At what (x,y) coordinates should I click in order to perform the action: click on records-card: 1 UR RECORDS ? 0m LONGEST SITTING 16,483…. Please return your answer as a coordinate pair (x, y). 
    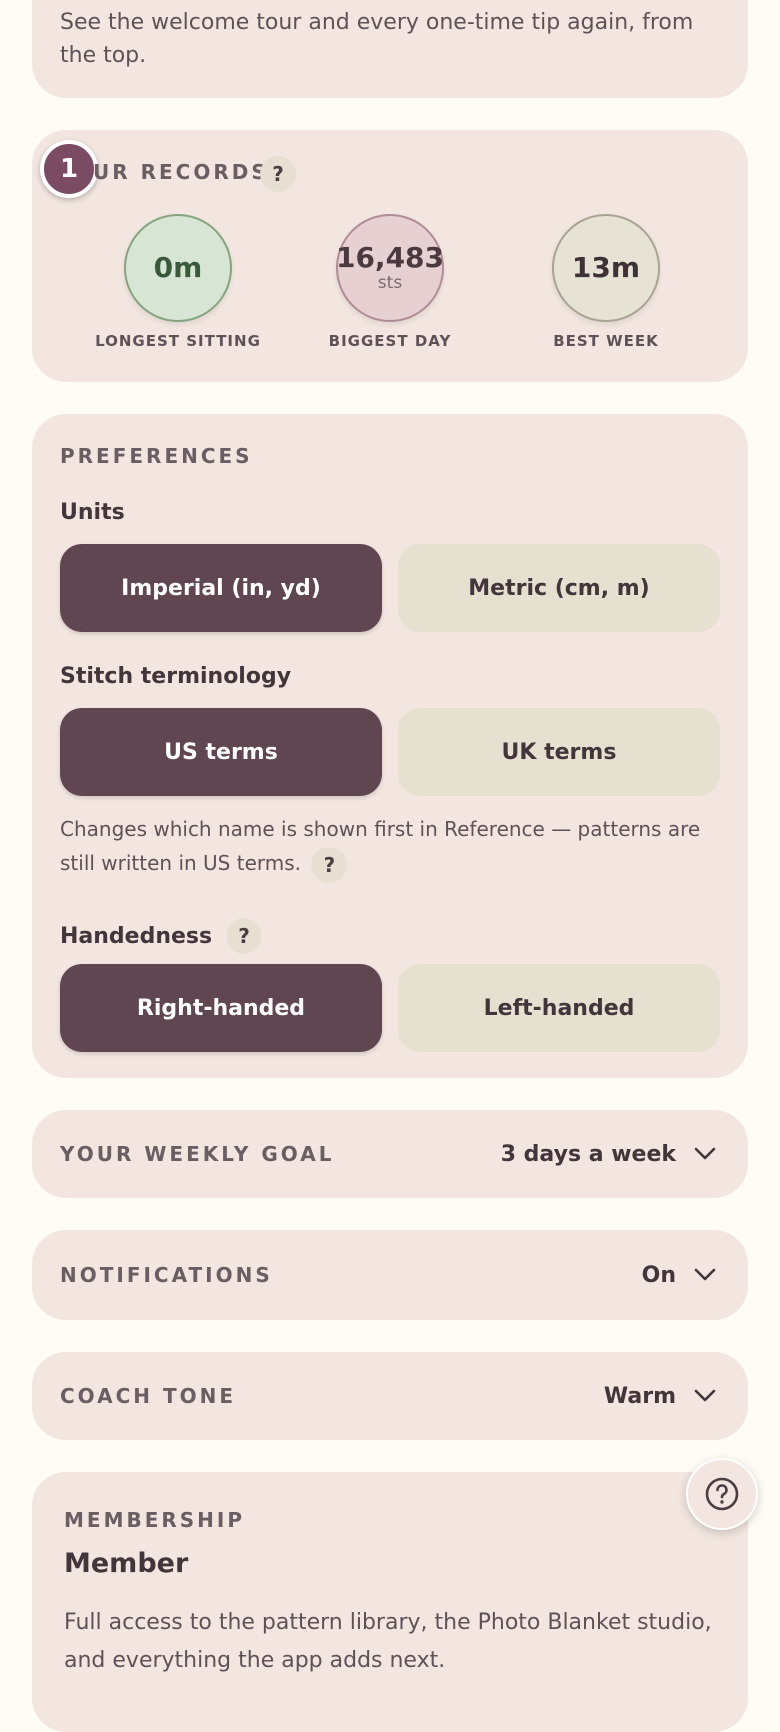
    Looking at the image, I should click on (390, 256).